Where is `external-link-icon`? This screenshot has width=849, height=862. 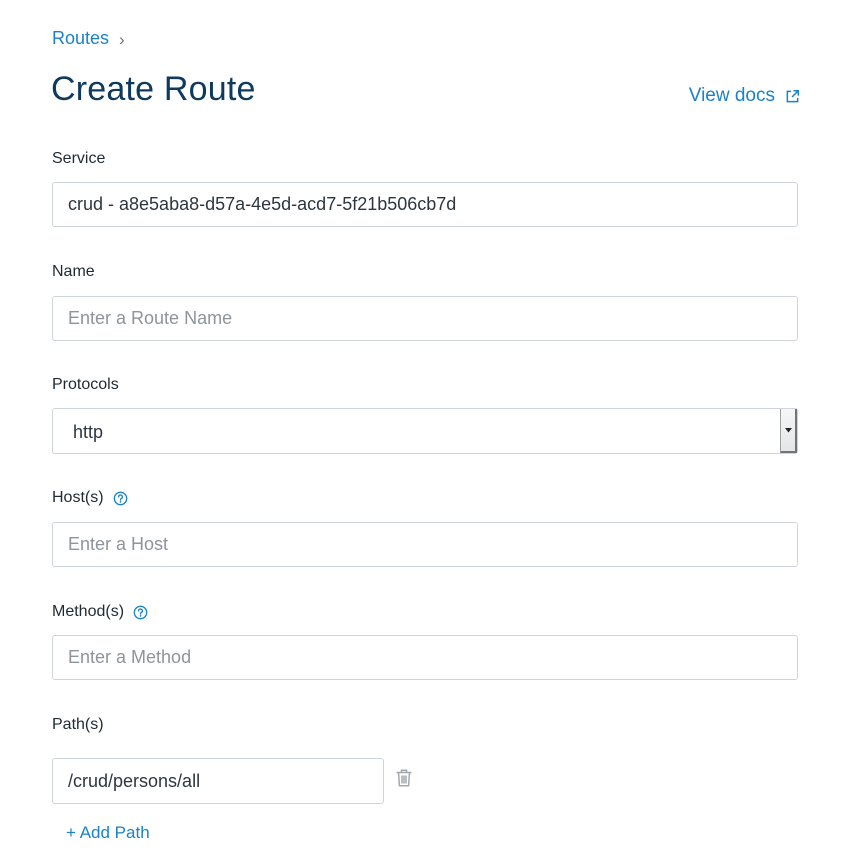 external-link-icon is located at coordinates (792, 96).